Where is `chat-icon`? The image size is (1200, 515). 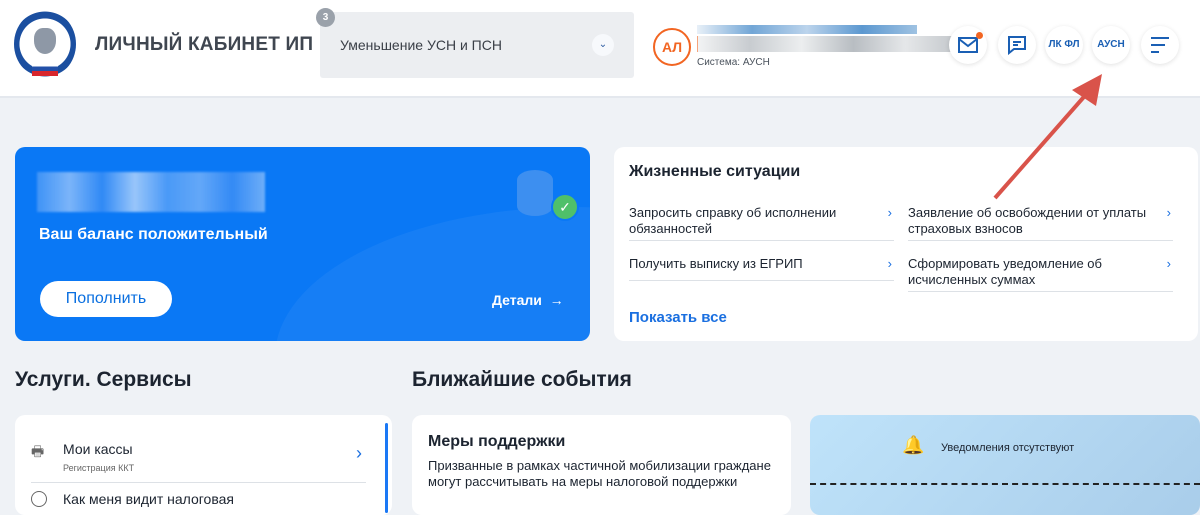
chat-icon is located at coordinates (1017, 46).